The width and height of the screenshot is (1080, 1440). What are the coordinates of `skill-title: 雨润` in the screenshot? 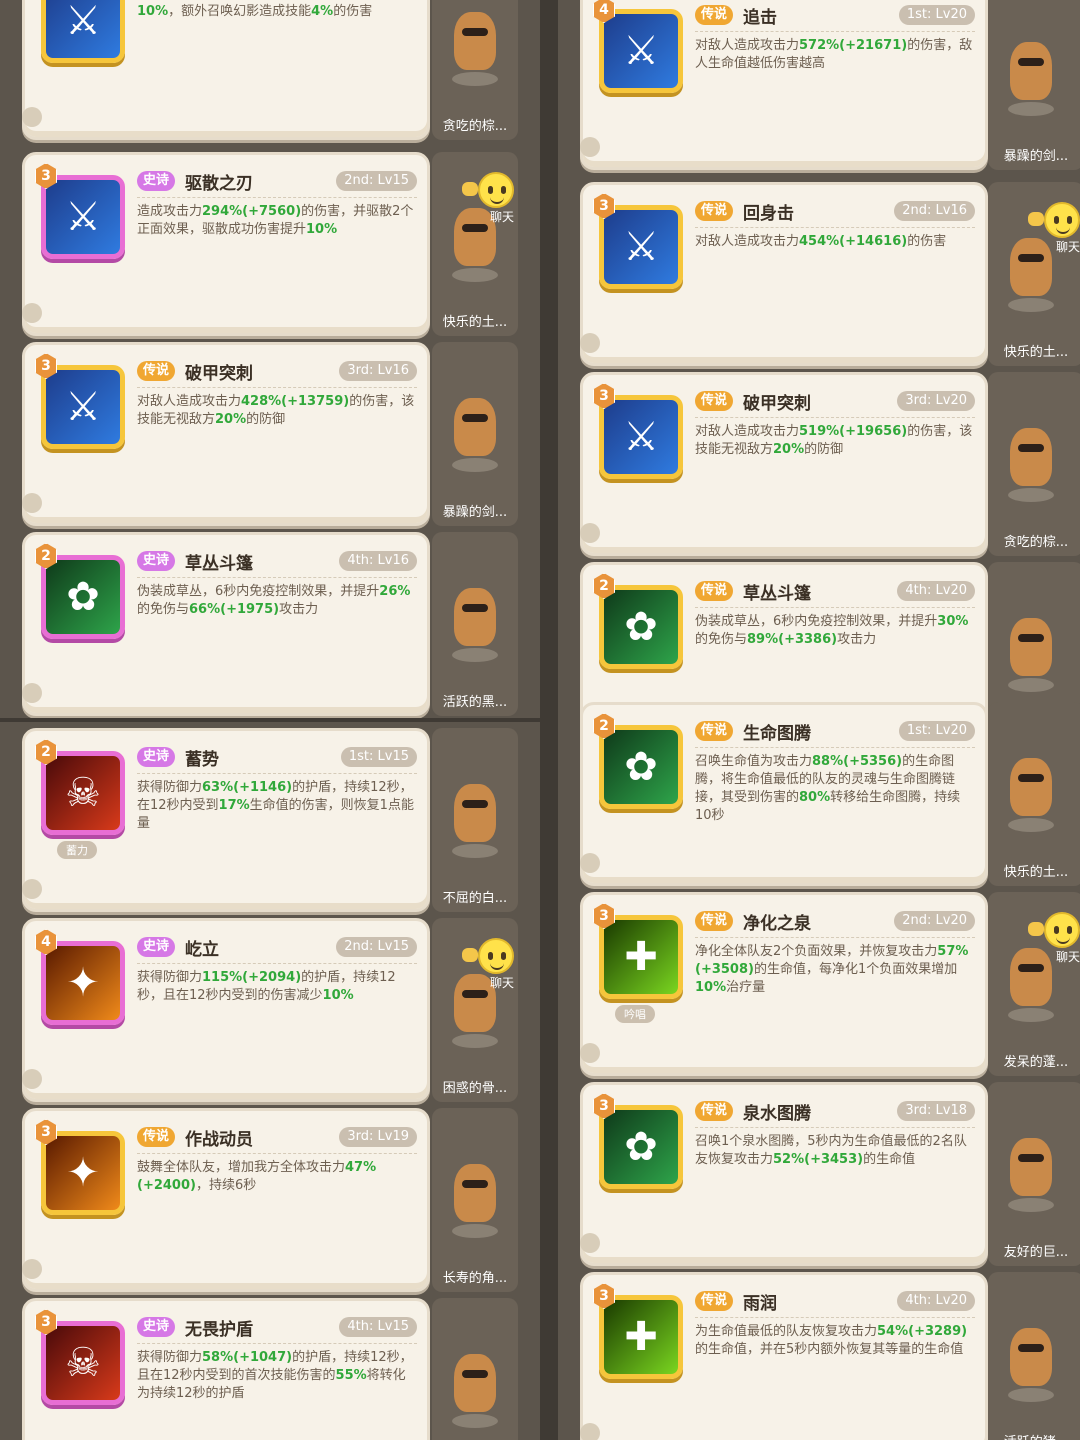 It's located at (760, 1304).